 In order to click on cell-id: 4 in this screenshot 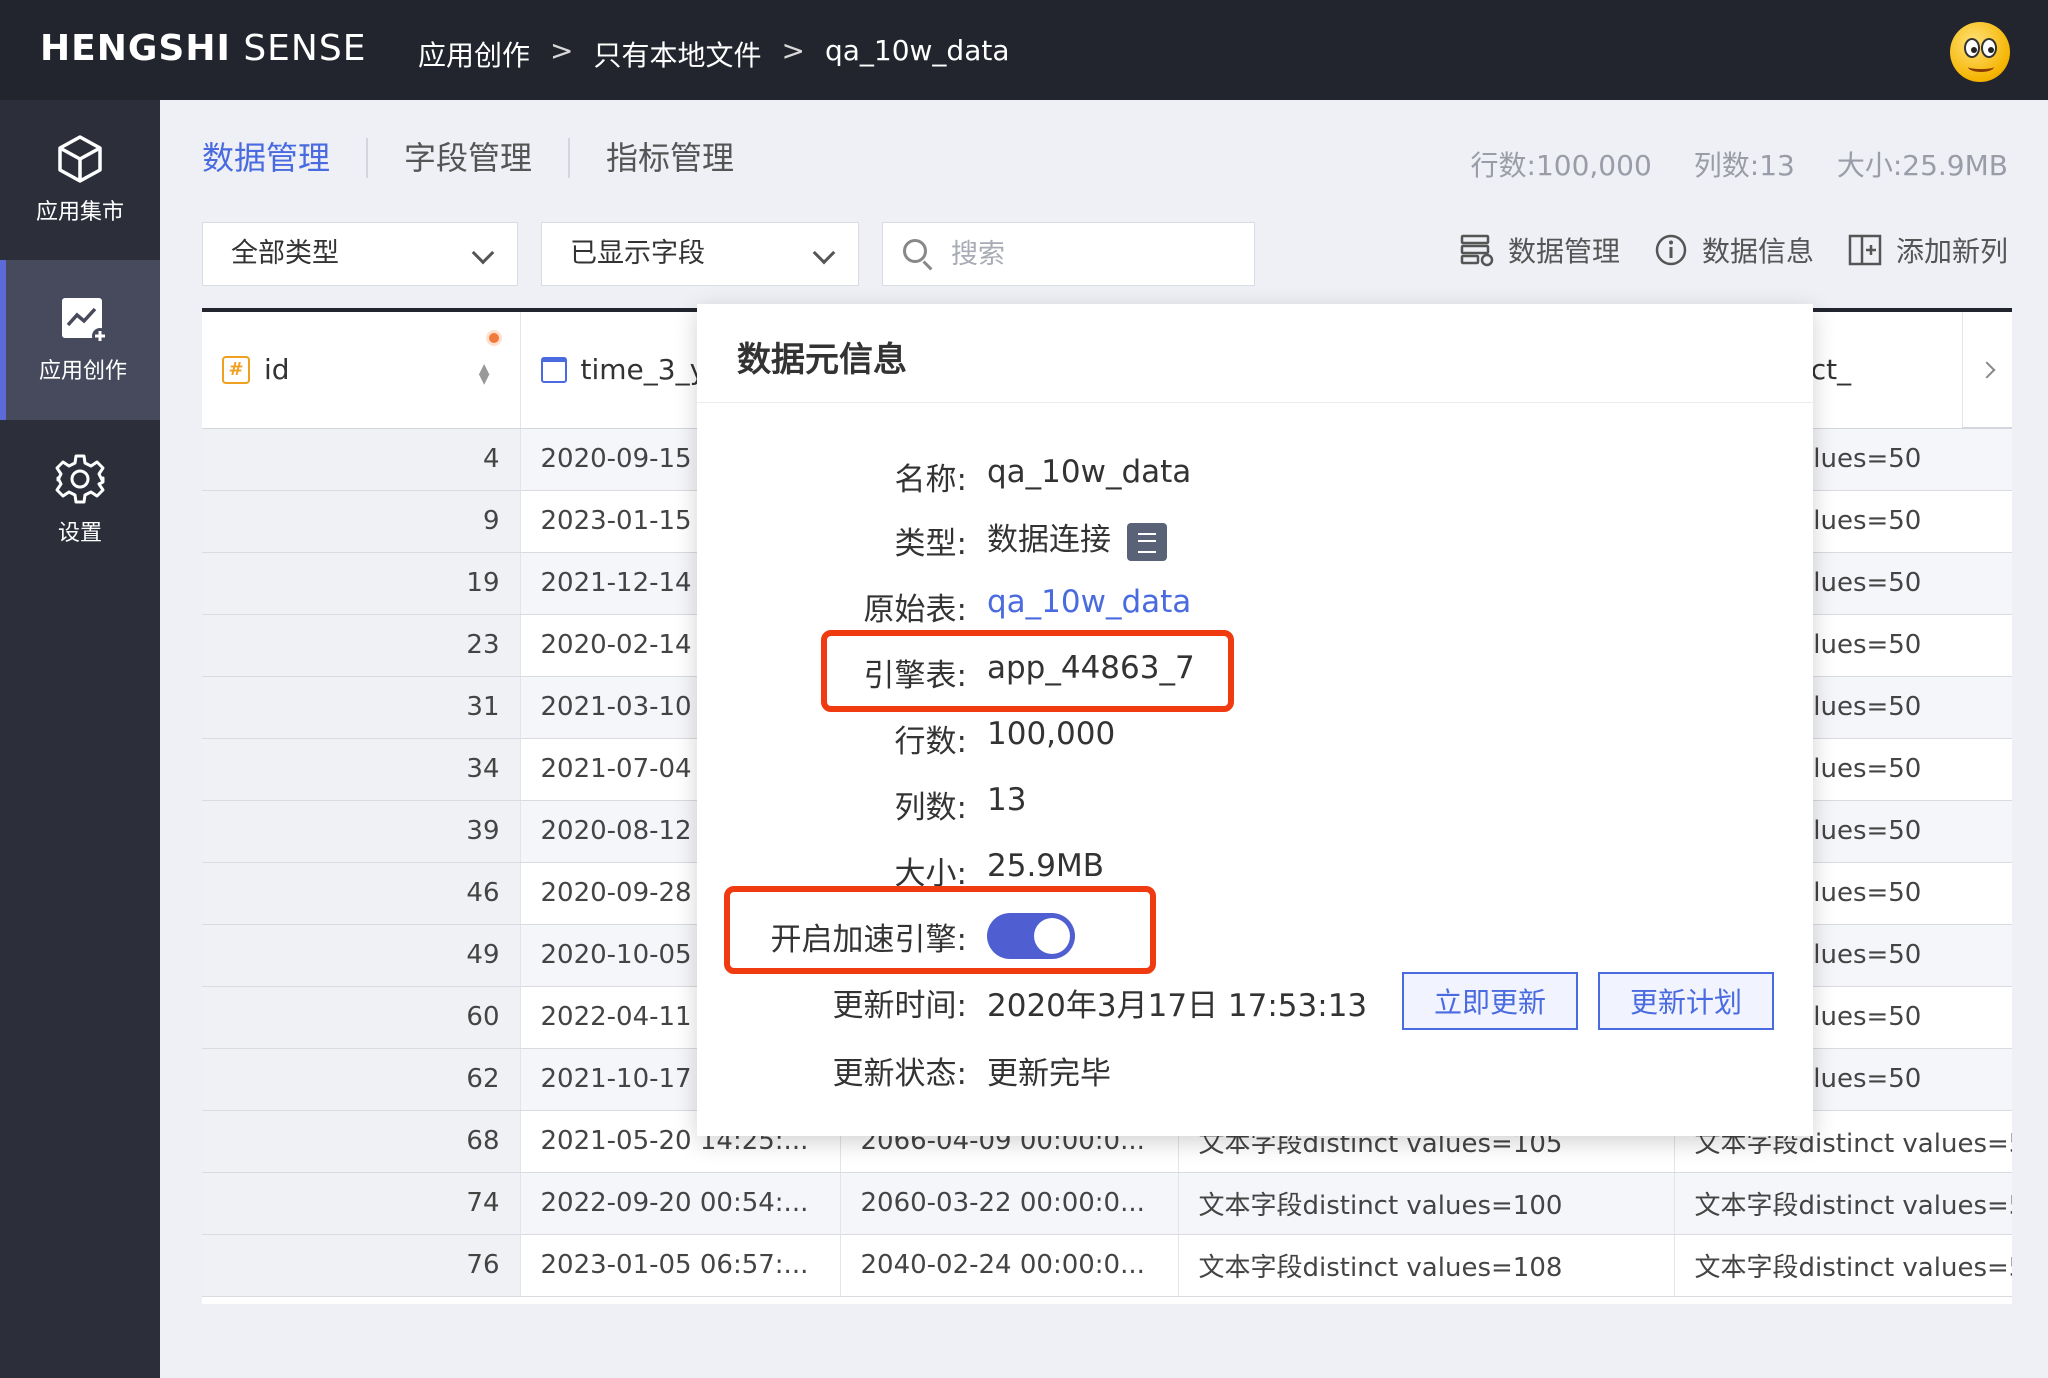, I will do `click(361, 459)`.